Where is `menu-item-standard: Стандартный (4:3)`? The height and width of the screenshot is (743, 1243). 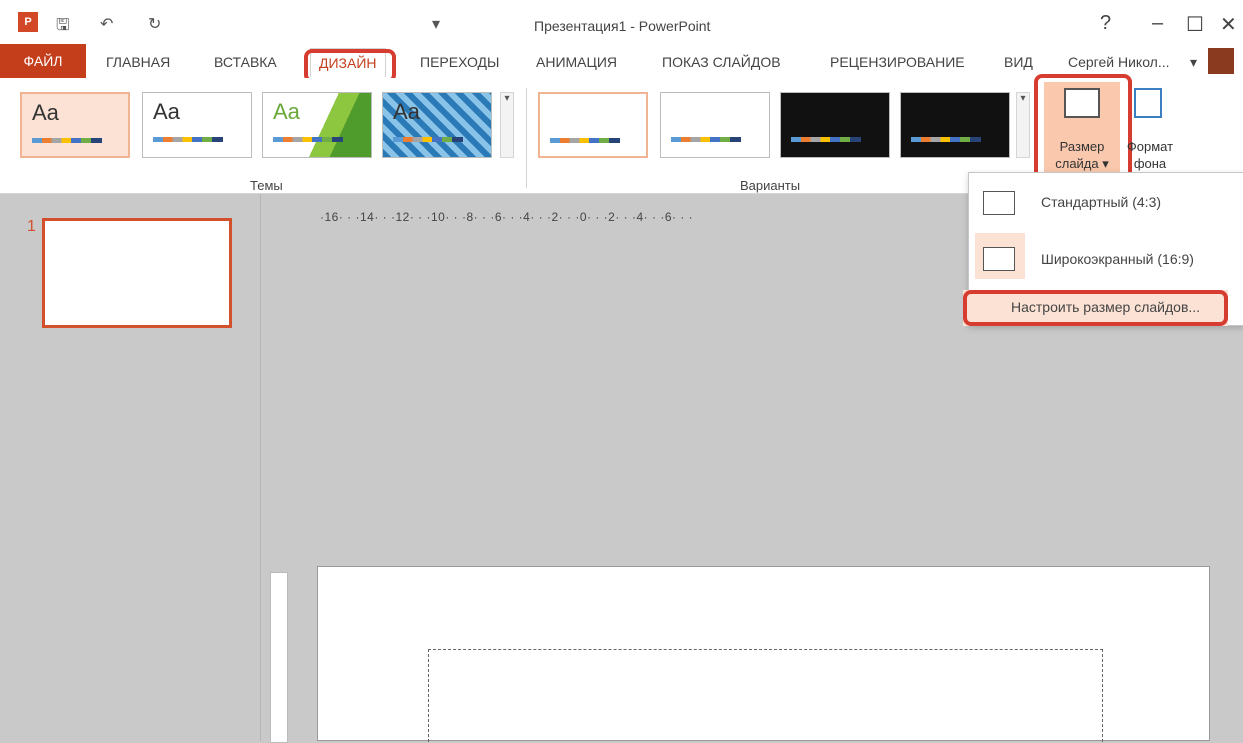
menu-item-standard: Стандартный (4:3) is located at coordinates (1106, 204).